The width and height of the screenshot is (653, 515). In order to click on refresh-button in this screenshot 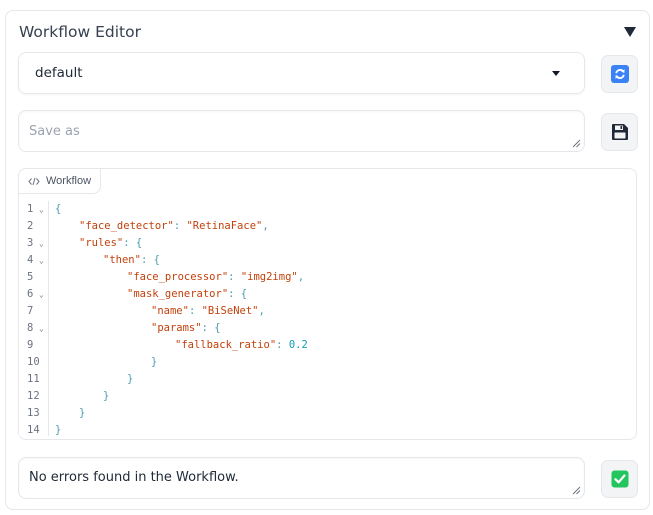, I will do `click(619, 74)`.